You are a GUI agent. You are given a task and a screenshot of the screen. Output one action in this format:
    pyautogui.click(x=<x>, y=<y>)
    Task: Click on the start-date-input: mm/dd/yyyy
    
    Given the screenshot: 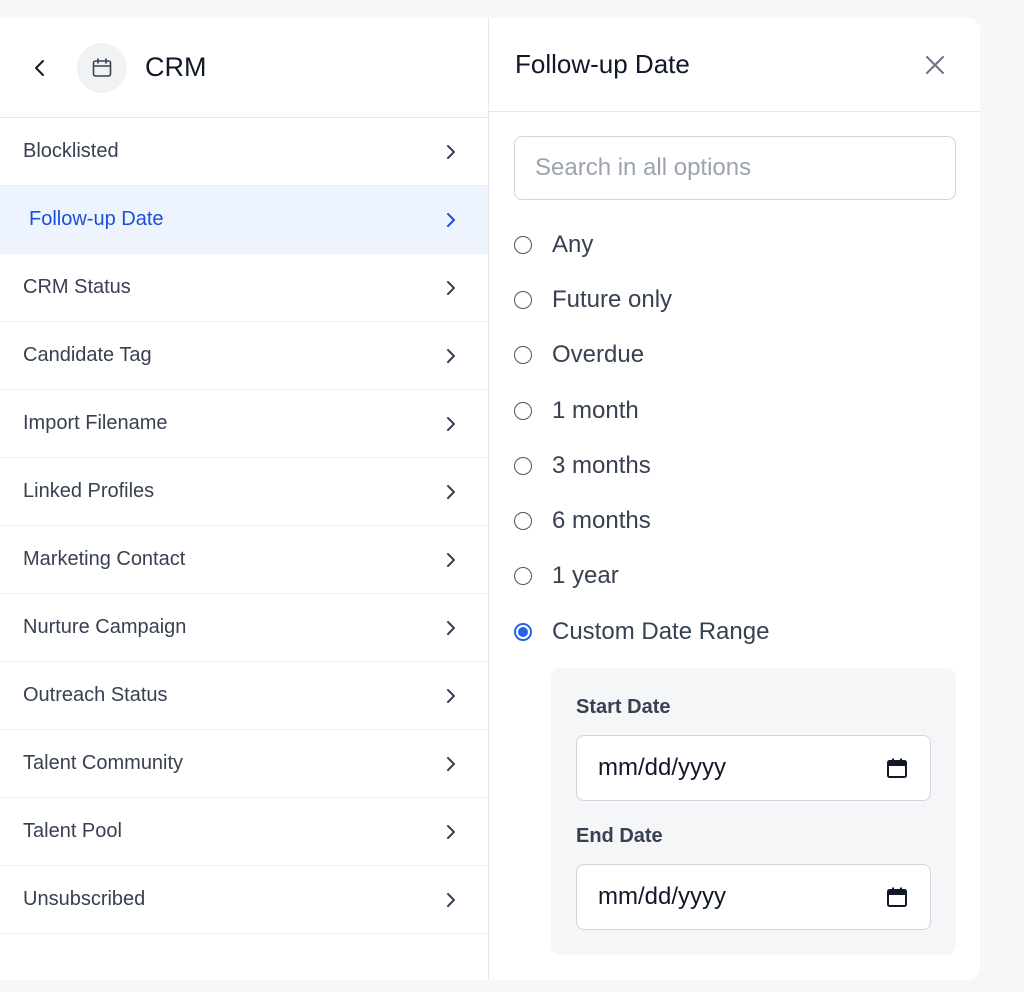 What is the action you would take?
    pyautogui.click(x=753, y=768)
    